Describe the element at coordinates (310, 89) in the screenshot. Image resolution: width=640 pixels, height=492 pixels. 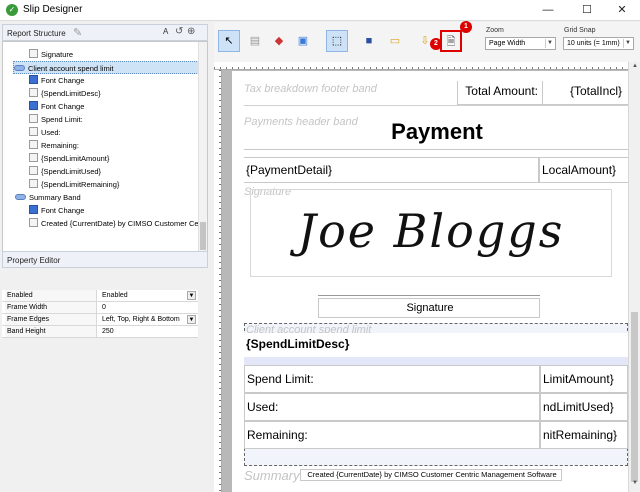
I see `tax-footer-band-label: Tax breakdown footer band` at that location.